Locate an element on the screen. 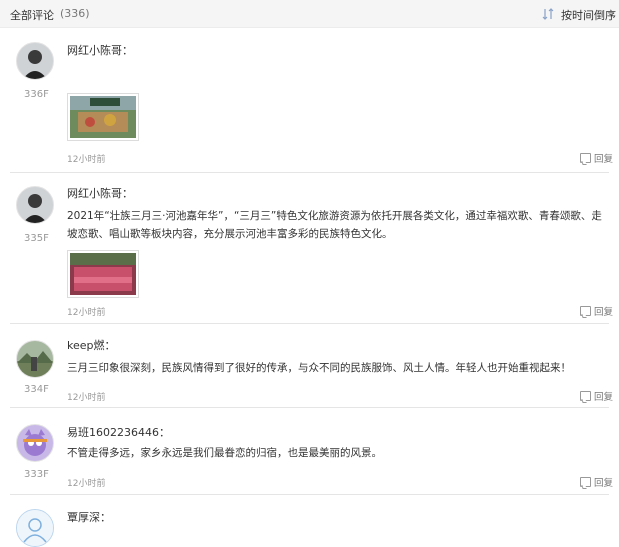  landscape-avatar is located at coordinates (35, 359).